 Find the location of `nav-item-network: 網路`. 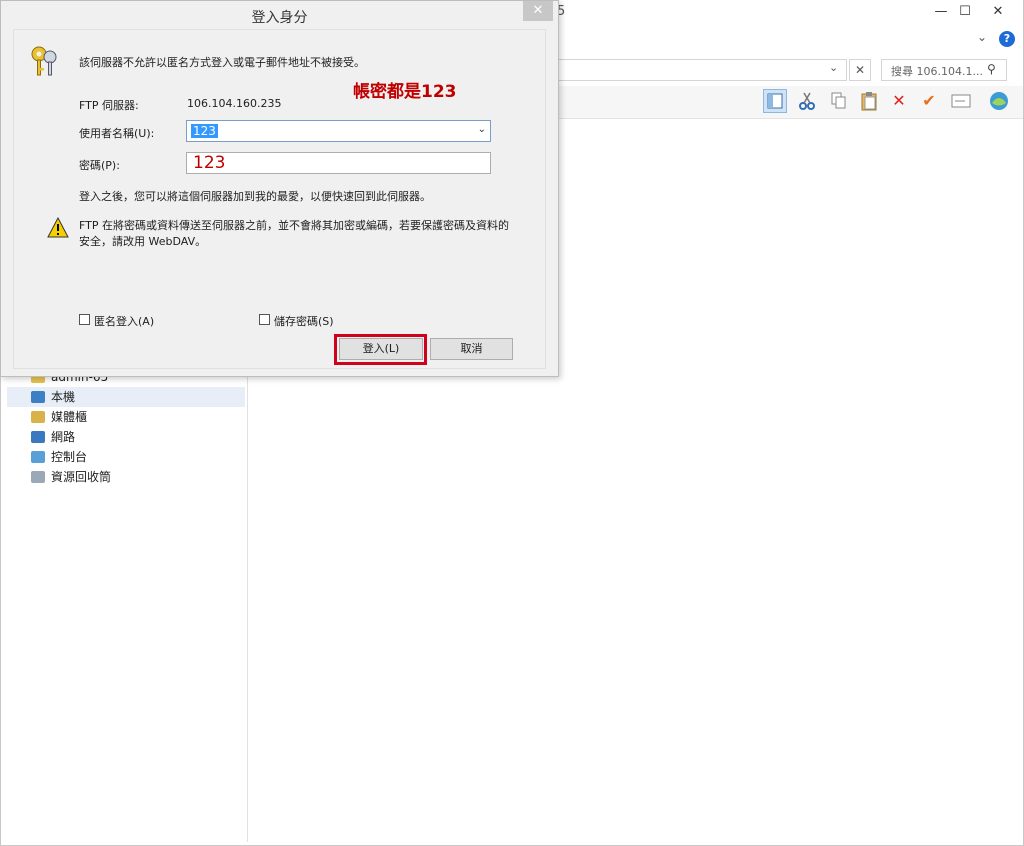

nav-item-network: 網路 is located at coordinates (53, 437).